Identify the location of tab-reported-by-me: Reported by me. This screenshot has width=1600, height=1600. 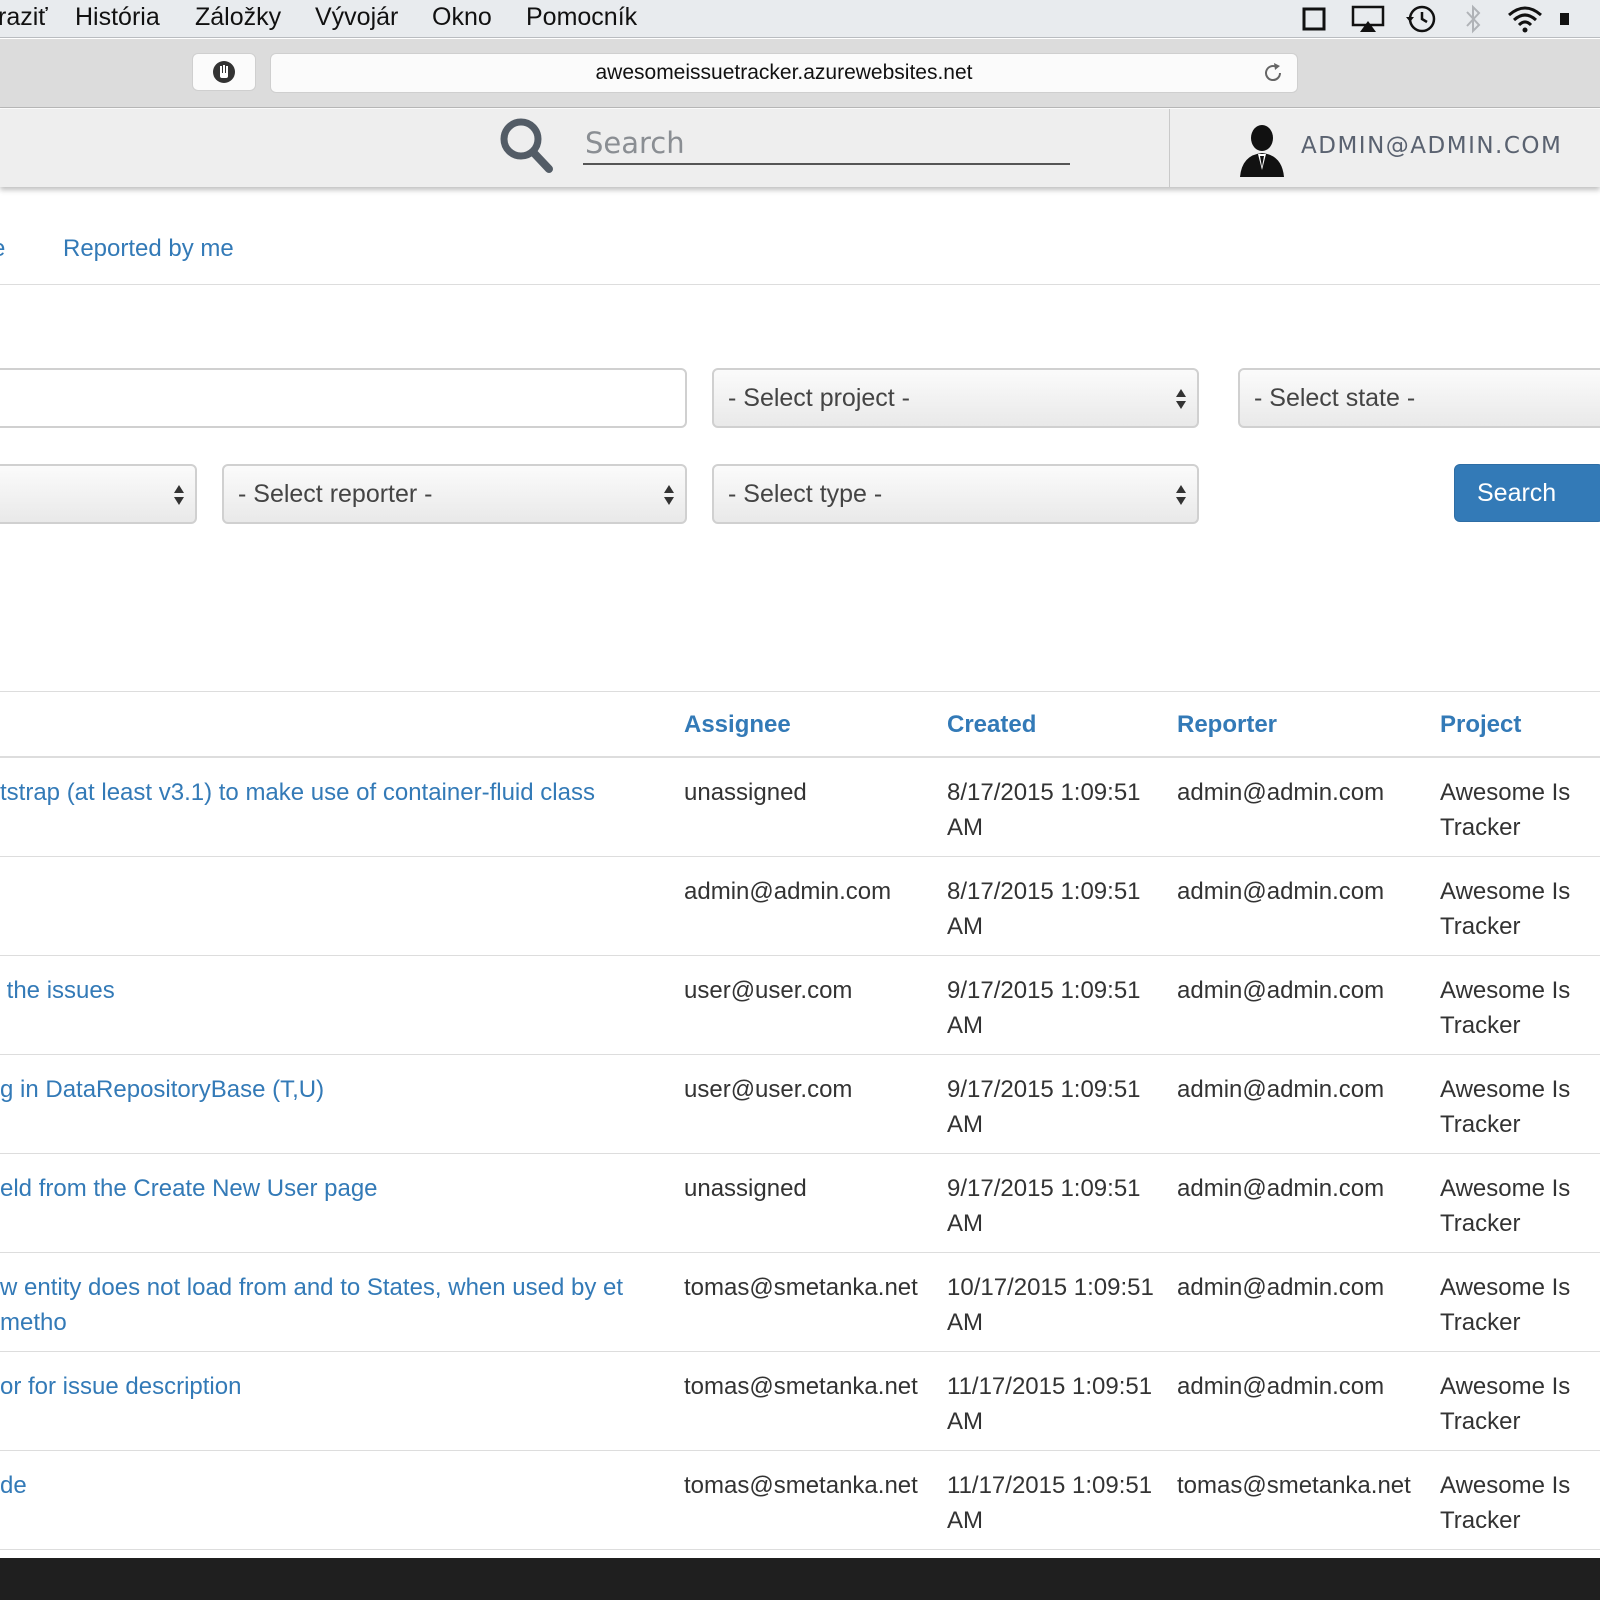
(148, 249).